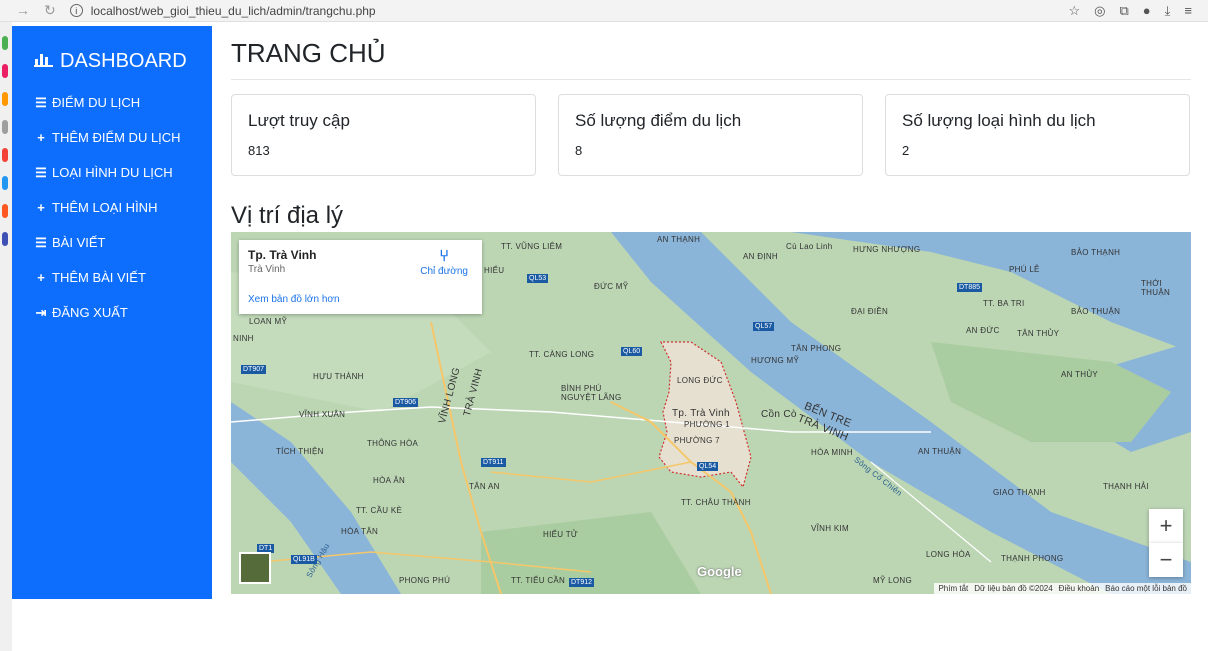  Describe the element at coordinates (116, 137) in the screenshot. I see `sidebar-item-label: THÊM ĐIỂM DU LỊCH` at that location.